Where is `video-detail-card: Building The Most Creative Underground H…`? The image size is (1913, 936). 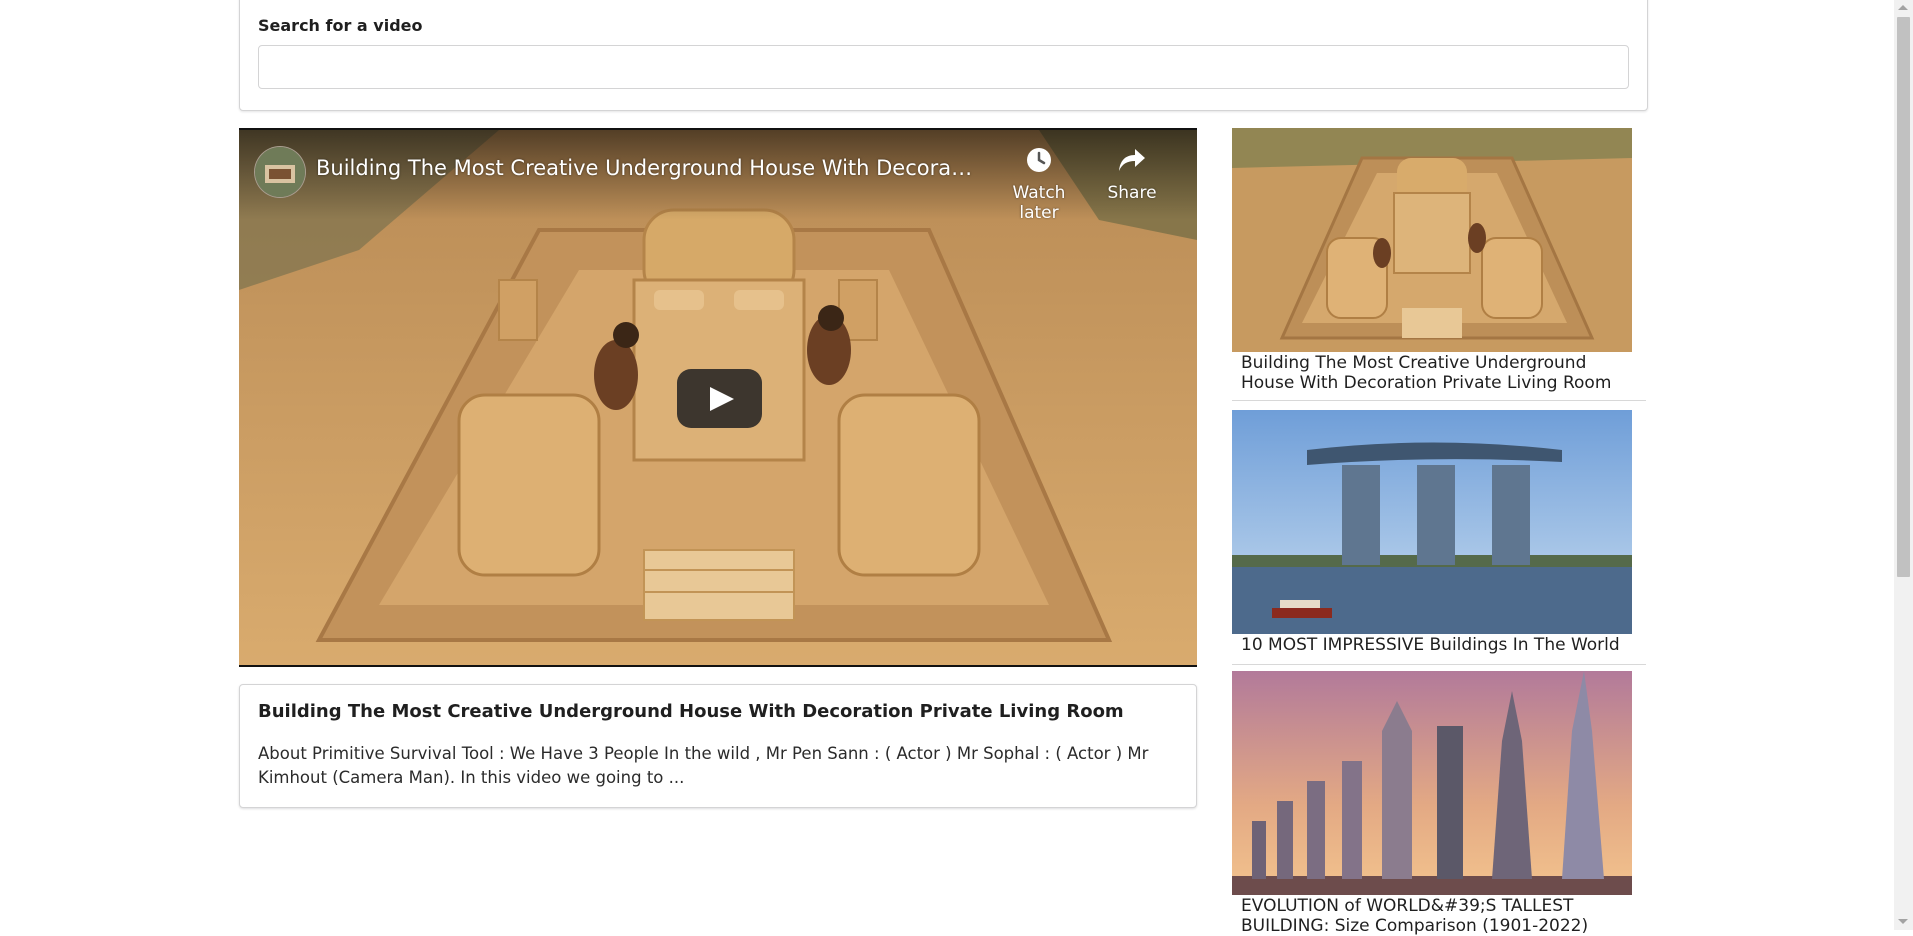
video-detail-card: Building The Most Creative Underground H… is located at coordinates (718, 746).